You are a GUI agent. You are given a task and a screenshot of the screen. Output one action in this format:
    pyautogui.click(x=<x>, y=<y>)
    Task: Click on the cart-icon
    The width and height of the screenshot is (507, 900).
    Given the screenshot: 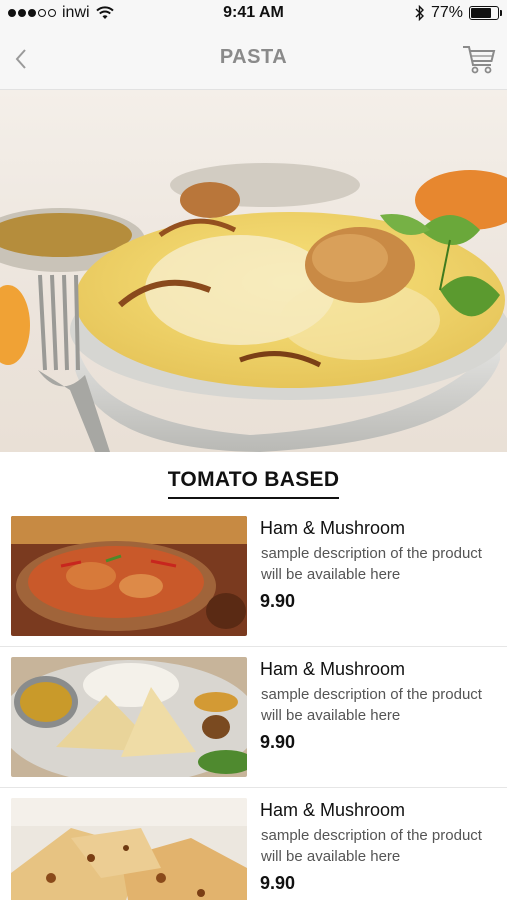 What is the action you would take?
    pyautogui.click(x=479, y=60)
    